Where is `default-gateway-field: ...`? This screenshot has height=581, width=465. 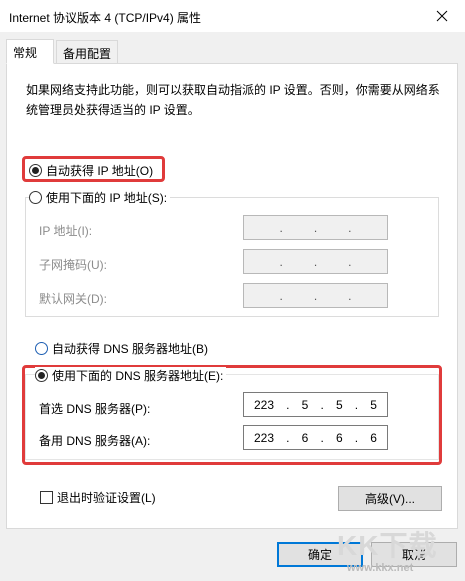 default-gateway-field: ... is located at coordinates (315, 295).